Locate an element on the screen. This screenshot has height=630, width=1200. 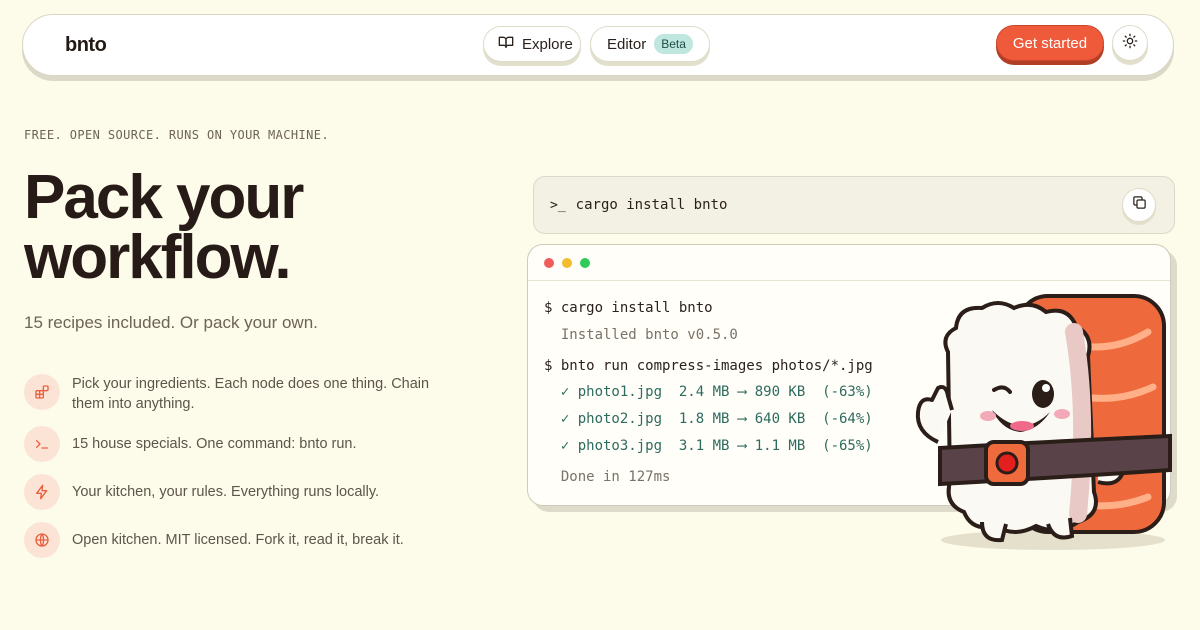
book-icon is located at coordinates (506, 44).